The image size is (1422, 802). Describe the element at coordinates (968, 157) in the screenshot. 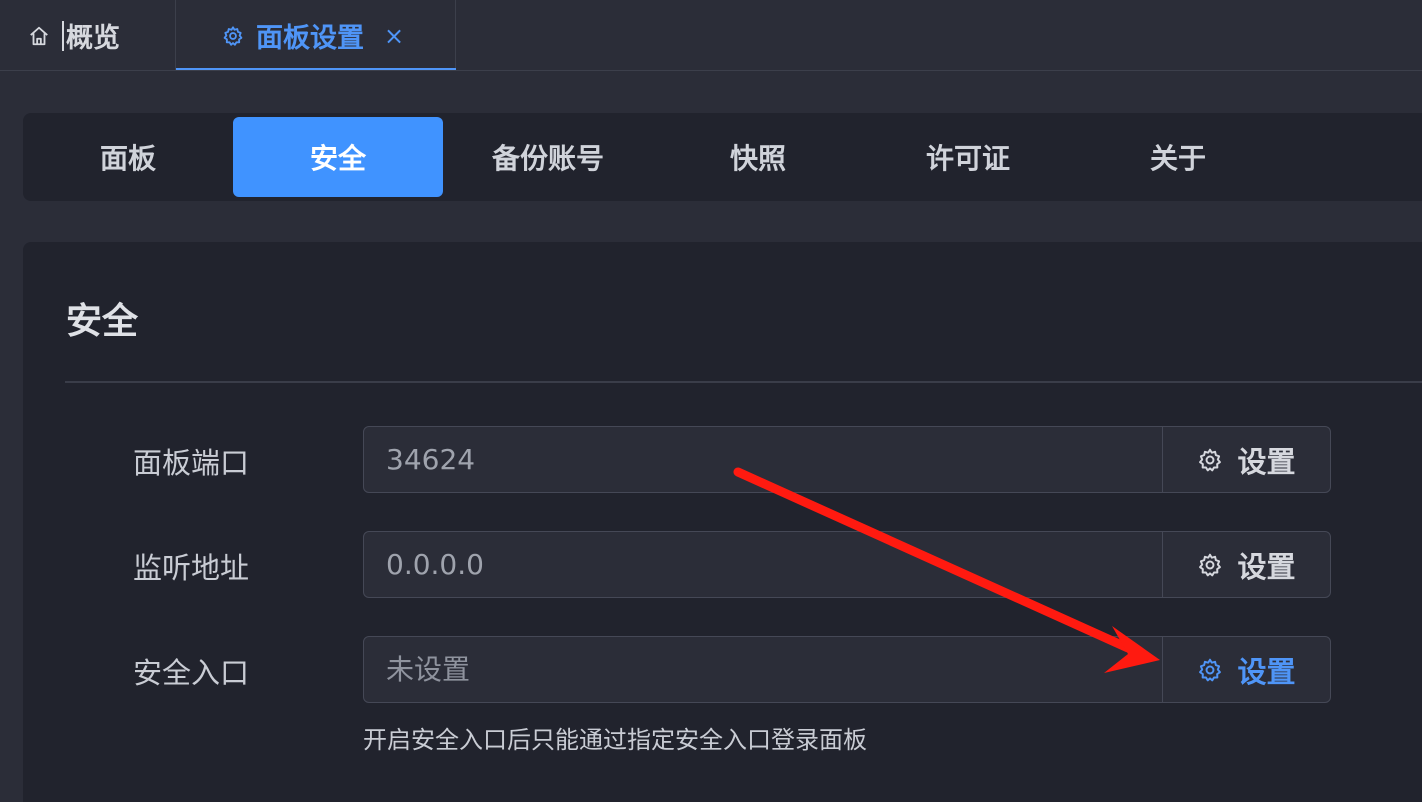

I see `subnav-item-license: 许可证` at that location.